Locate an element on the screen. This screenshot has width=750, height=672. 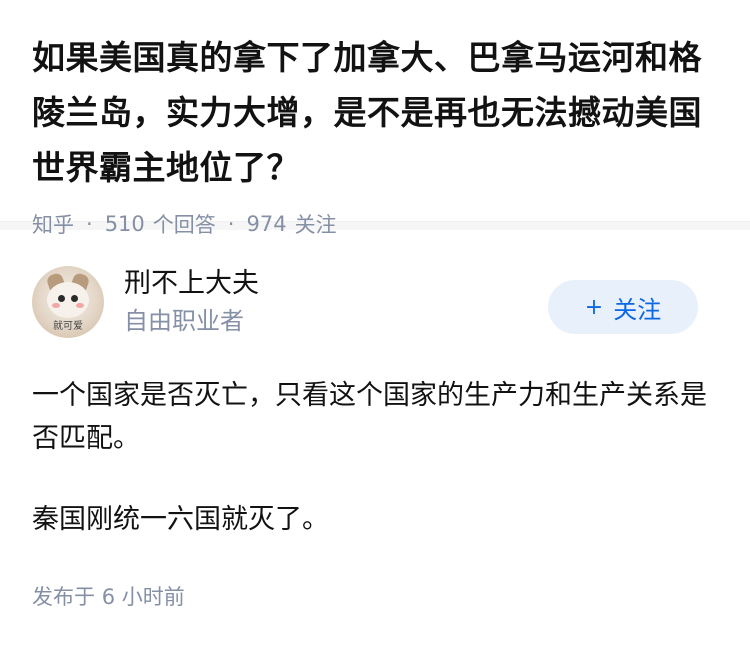
cat-face is located at coordinates (68, 300).